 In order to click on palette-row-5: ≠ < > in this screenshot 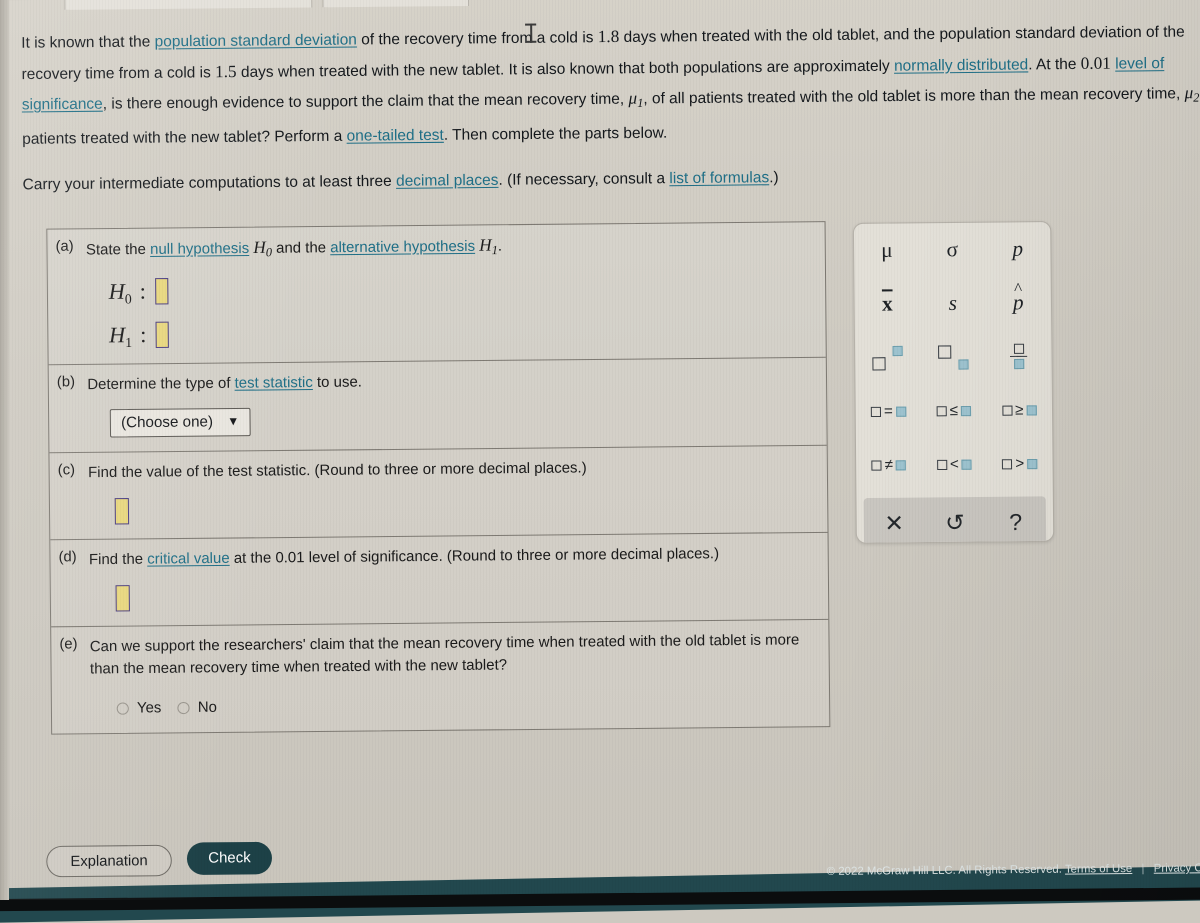, I will do `click(954, 465)`.